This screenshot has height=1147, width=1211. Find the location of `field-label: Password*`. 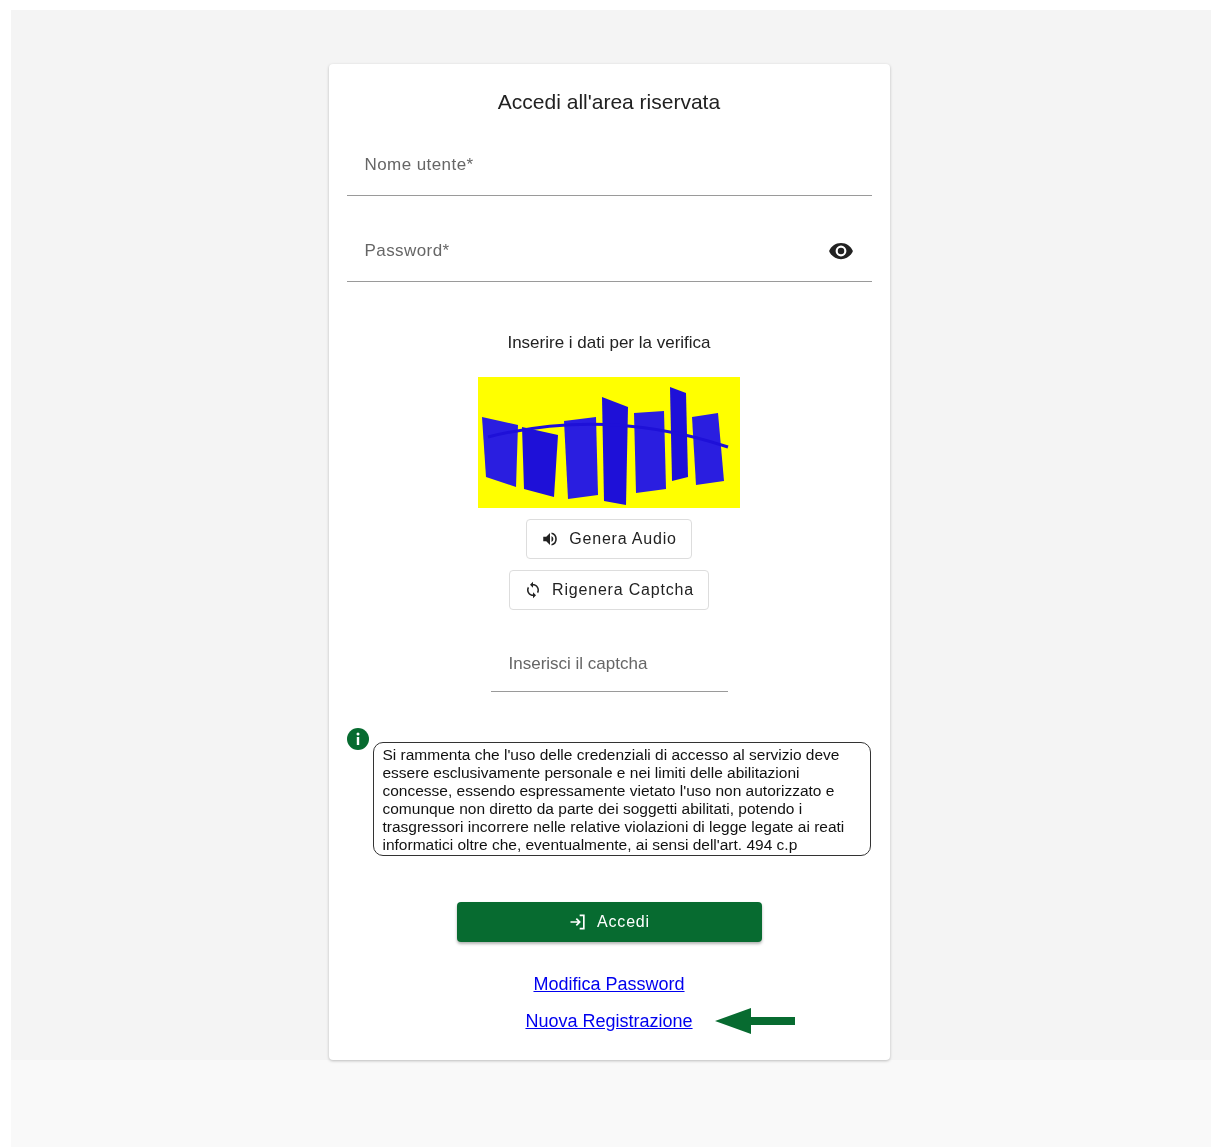

field-label: Password* is located at coordinates (407, 251).